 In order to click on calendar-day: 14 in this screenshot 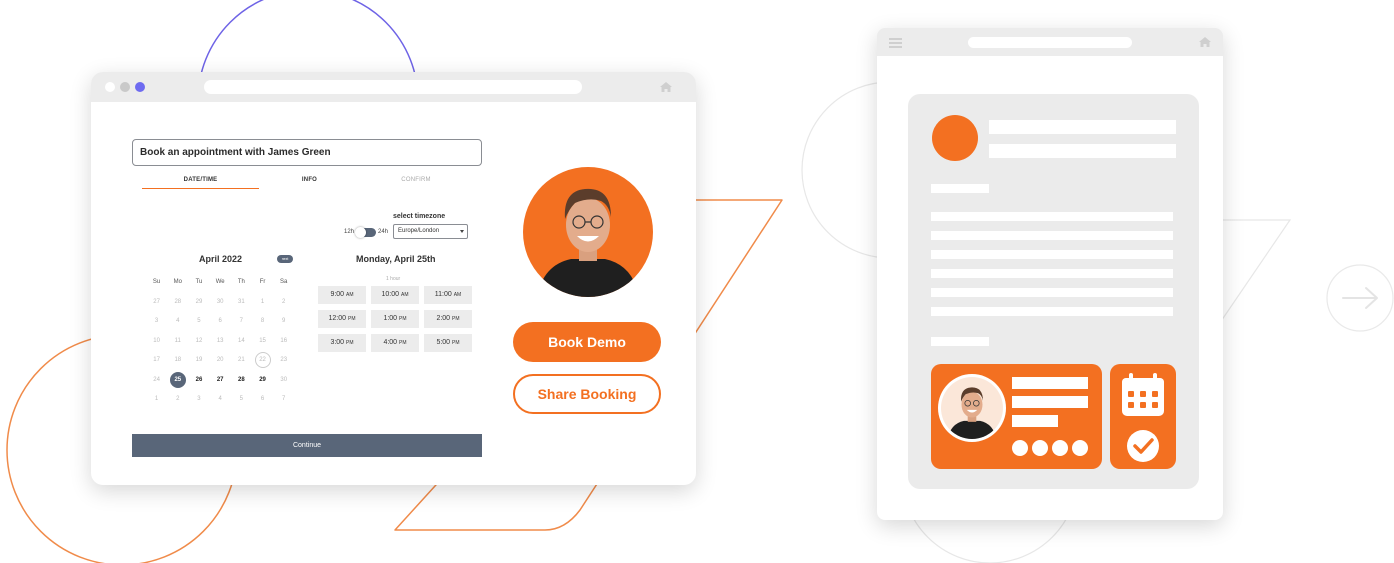, I will do `click(241, 340)`.